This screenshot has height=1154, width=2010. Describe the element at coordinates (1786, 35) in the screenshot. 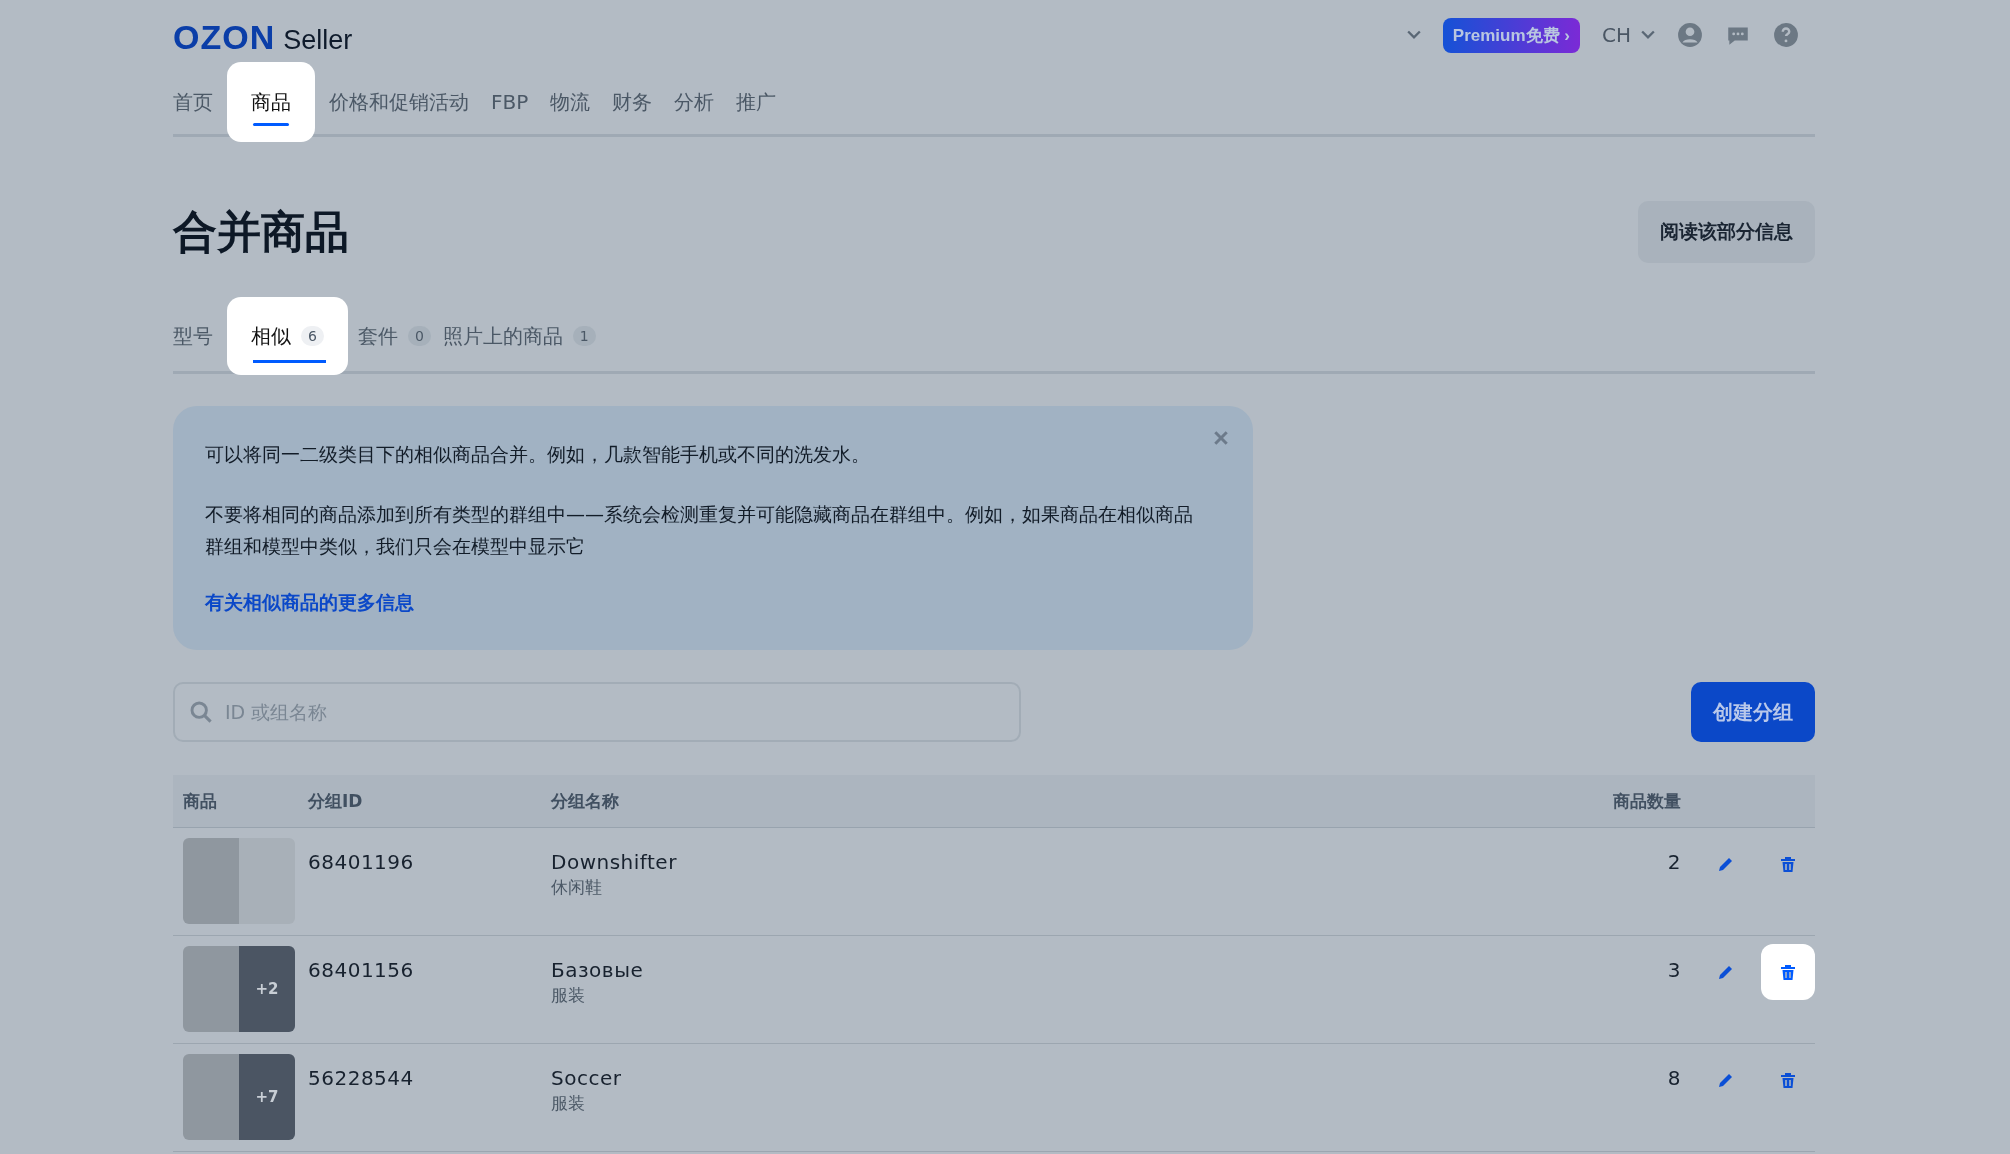

I see `help-icon` at that location.